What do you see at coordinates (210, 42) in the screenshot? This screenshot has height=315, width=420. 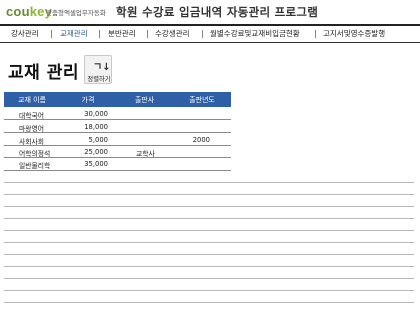 I see `menu-divider` at bounding box center [210, 42].